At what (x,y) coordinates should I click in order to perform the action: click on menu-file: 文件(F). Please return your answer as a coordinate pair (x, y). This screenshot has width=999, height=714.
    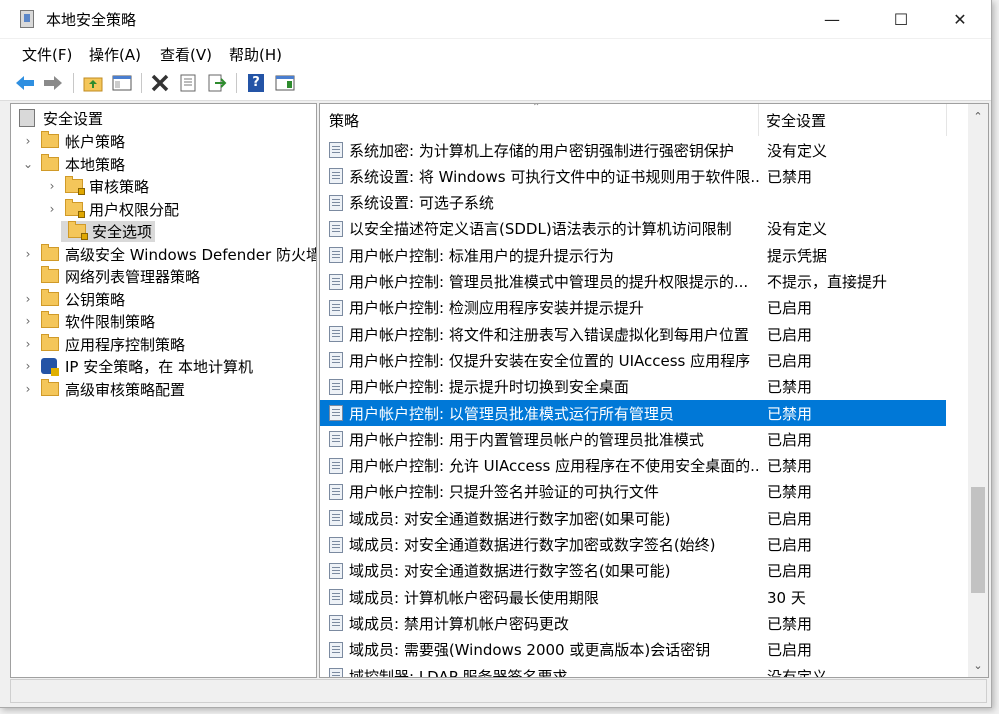
    Looking at the image, I should click on (47, 54).